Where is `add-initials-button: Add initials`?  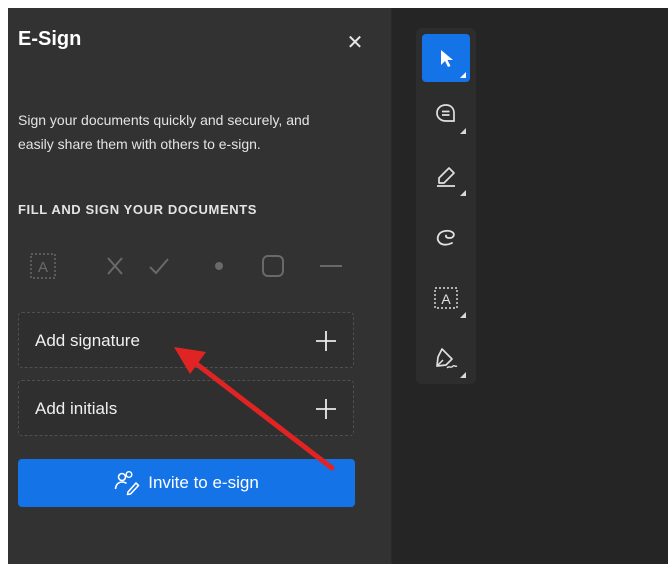
add-initials-button: Add initials is located at coordinates (186, 408).